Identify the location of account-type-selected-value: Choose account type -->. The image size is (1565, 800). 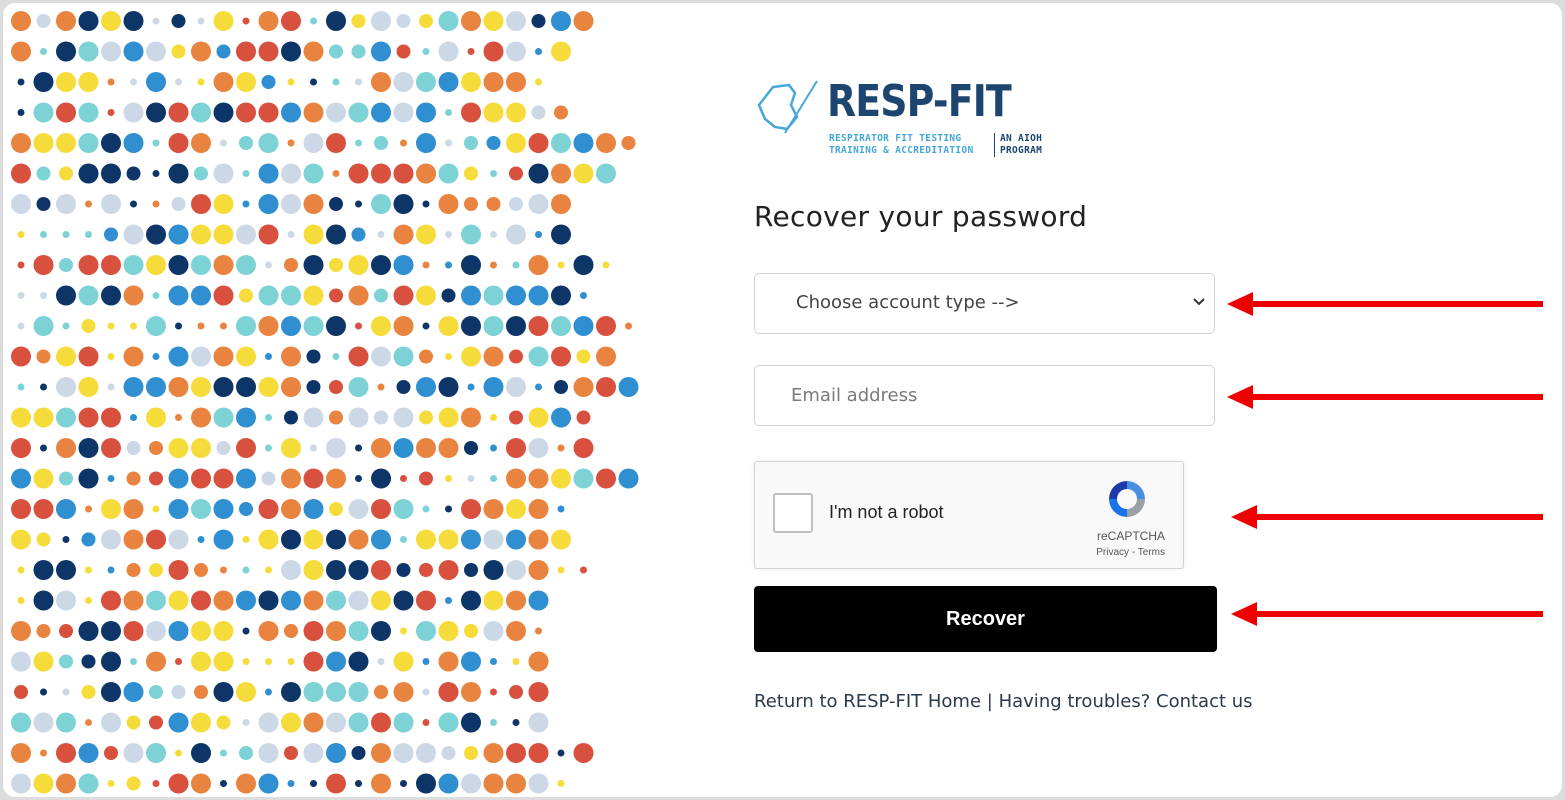
(908, 302).